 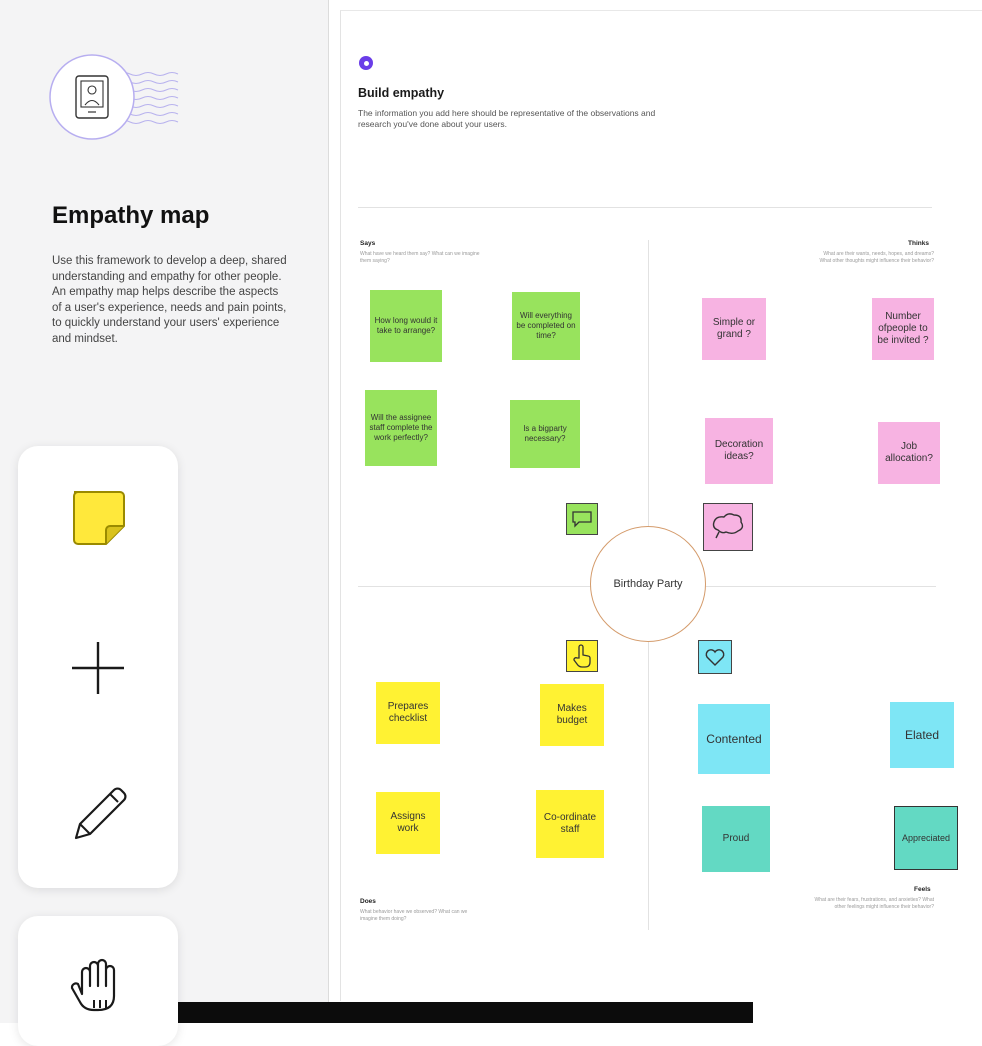 What do you see at coordinates (582, 656) in the screenshot?
I see `pointer-hand-icon` at bounding box center [582, 656].